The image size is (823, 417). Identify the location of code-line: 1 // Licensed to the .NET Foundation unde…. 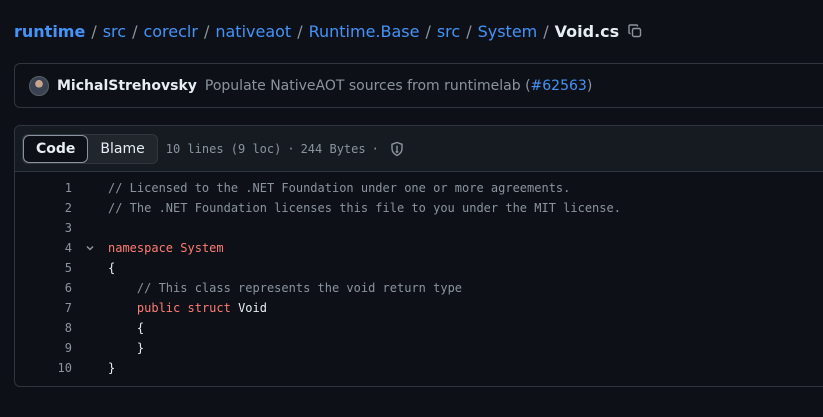
(419, 188).